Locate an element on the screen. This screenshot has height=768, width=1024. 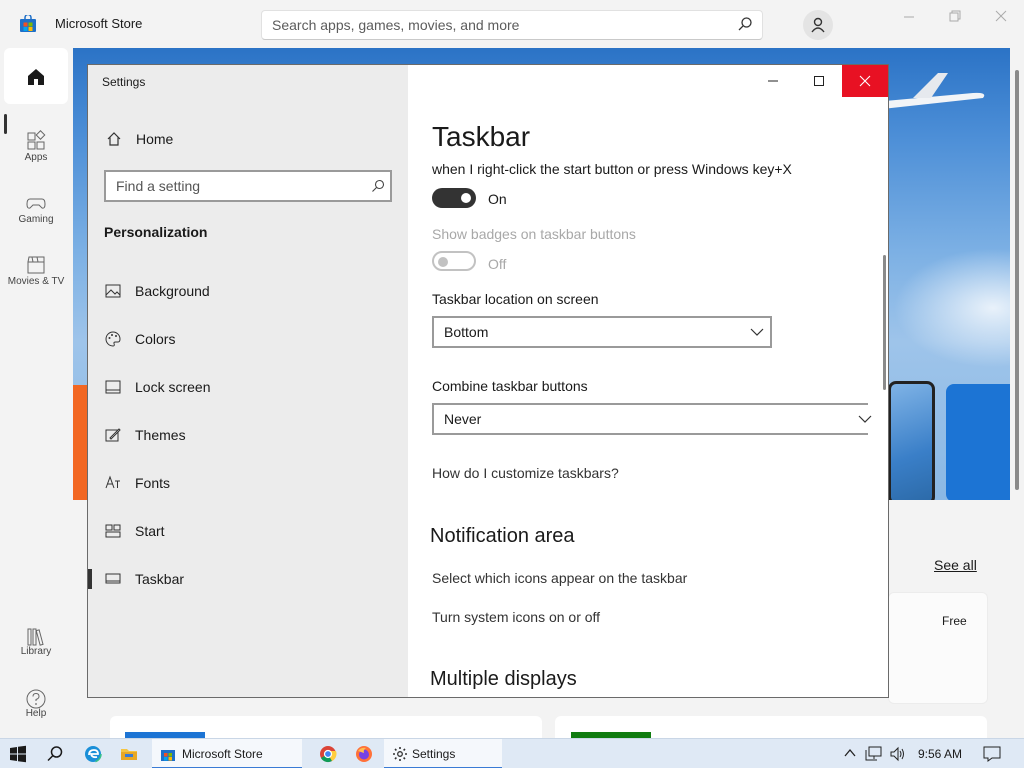
badges-label: Show badges on taskbar buttons is located at coordinates (534, 234).